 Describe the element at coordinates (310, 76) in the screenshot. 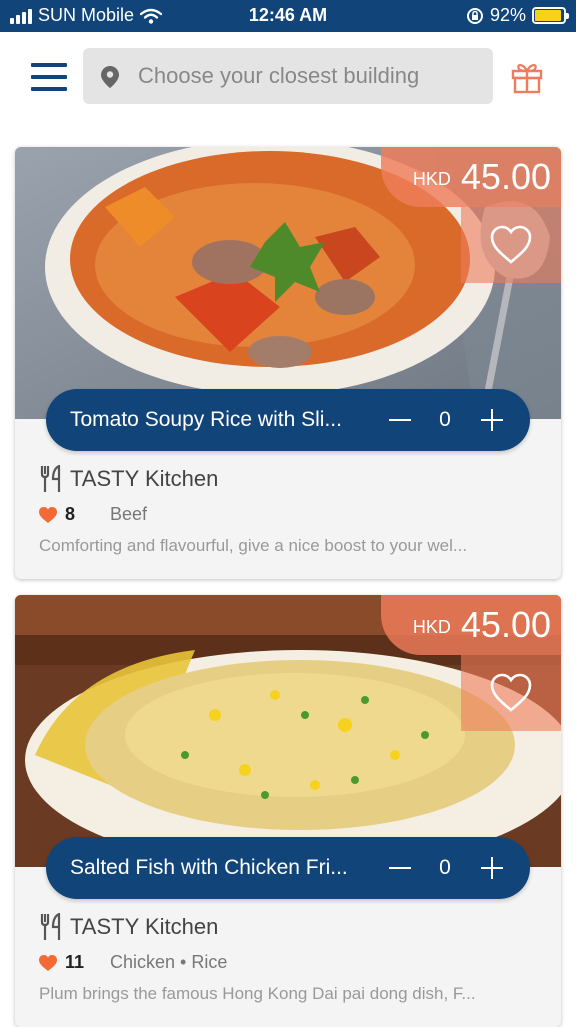

I see `search-input` at that location.